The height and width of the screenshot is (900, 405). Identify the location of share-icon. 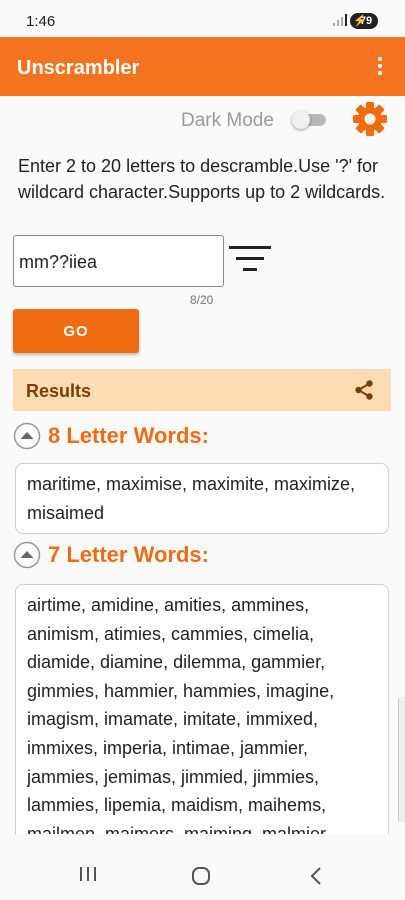
(364, 390).